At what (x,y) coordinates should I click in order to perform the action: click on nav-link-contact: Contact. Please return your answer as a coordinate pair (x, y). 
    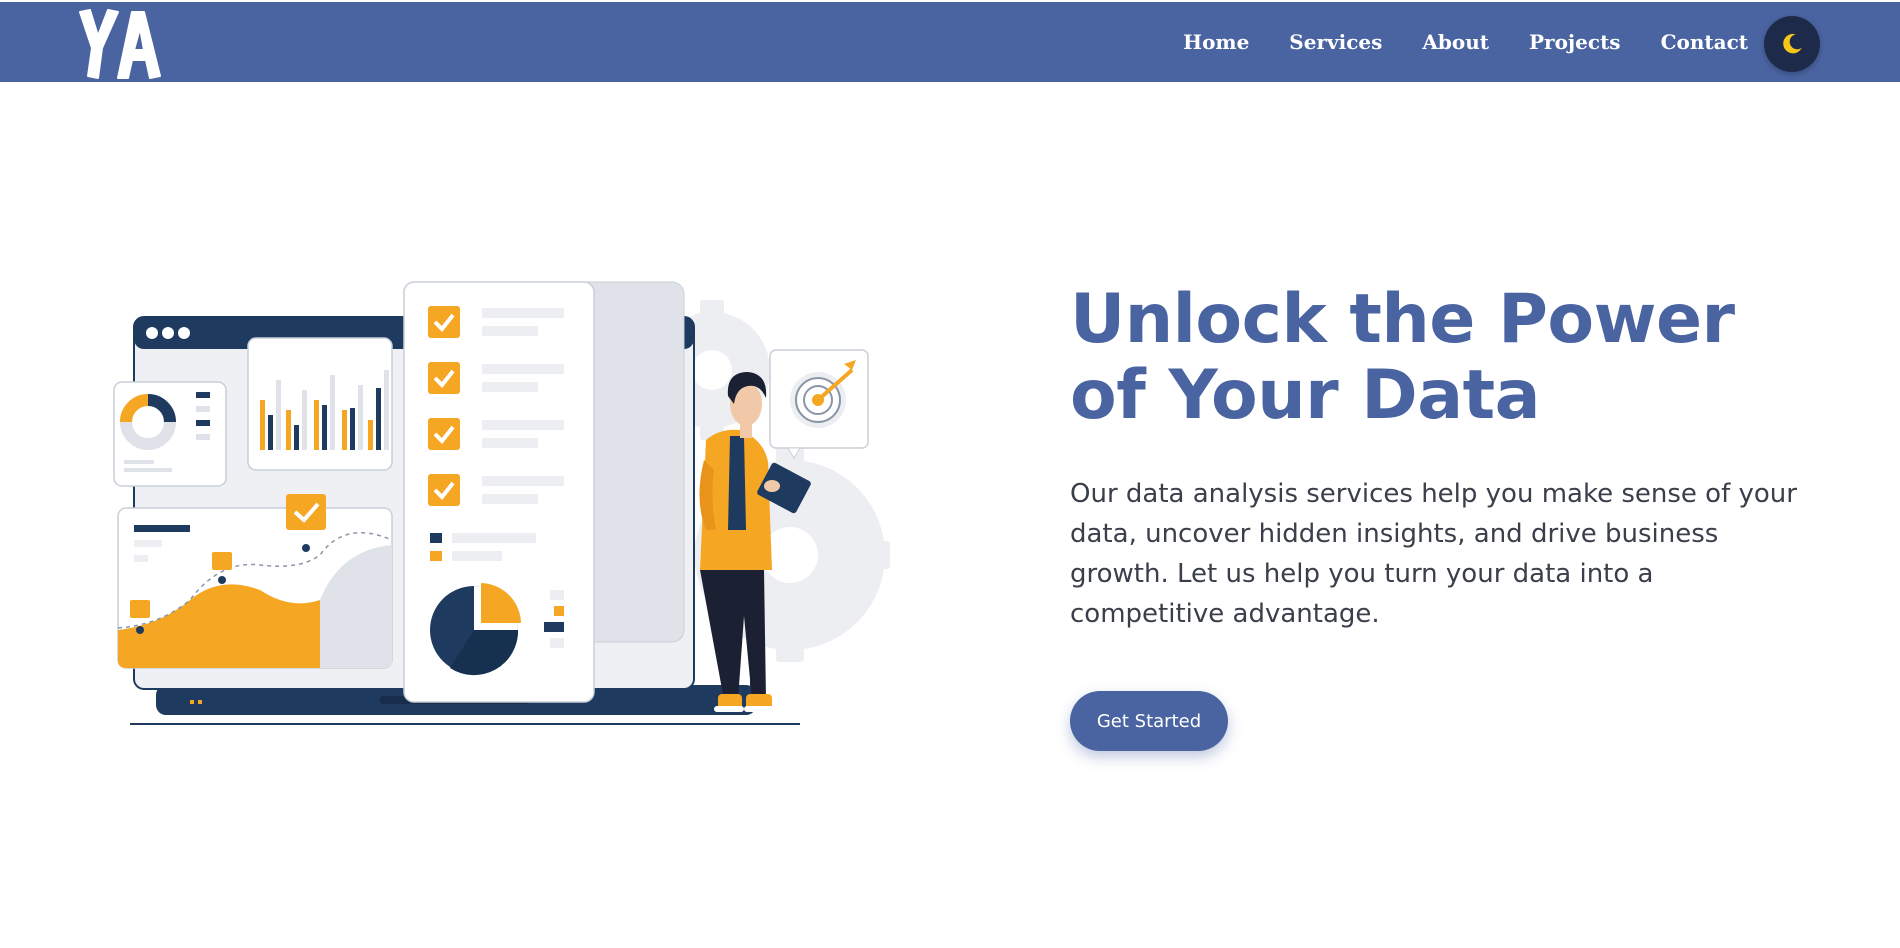
    Looking at the image, I should click on (1704, 42).